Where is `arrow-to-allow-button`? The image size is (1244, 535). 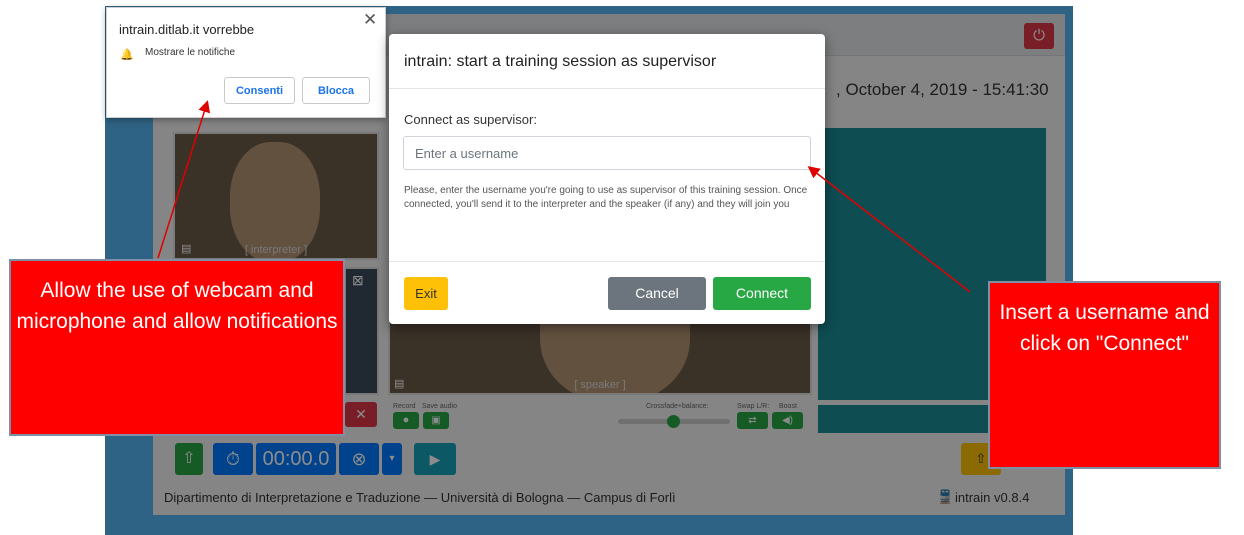 arrow-to-allow-button is located at coordinates (184, 179).